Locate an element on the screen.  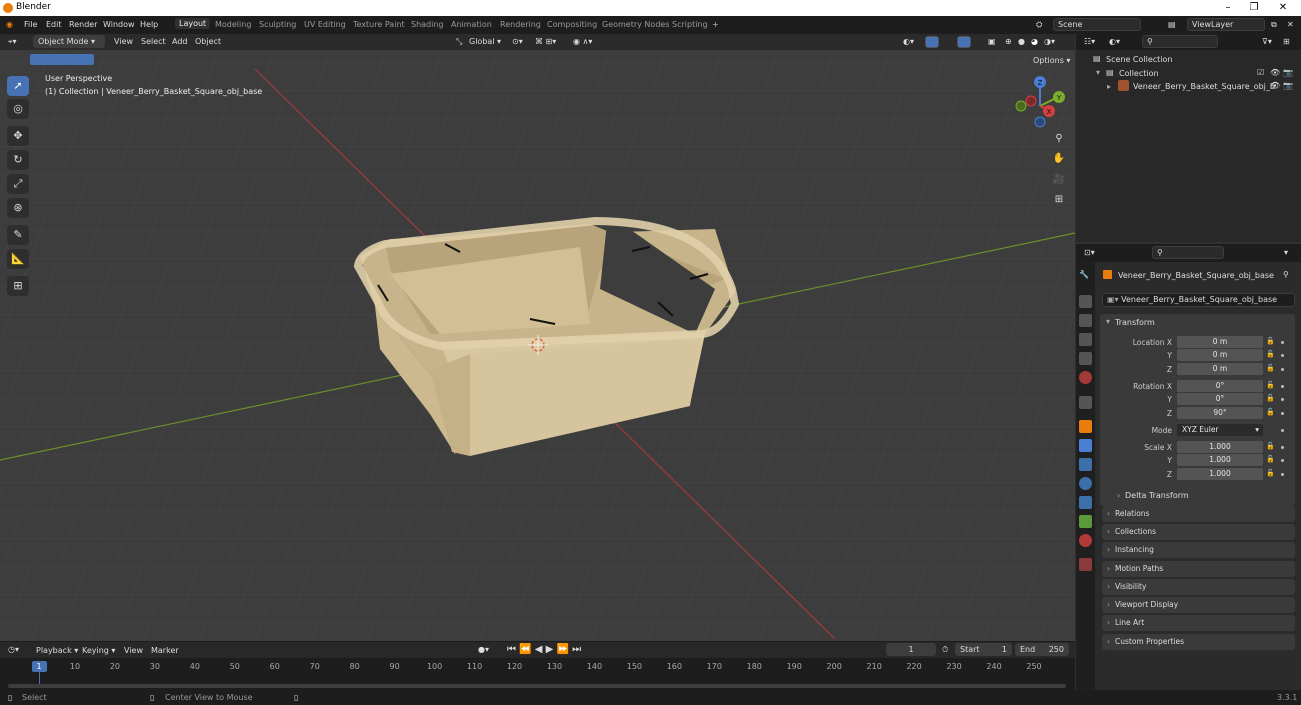
visibility-icon: ◐▾ is located at coordinates (908, 41).